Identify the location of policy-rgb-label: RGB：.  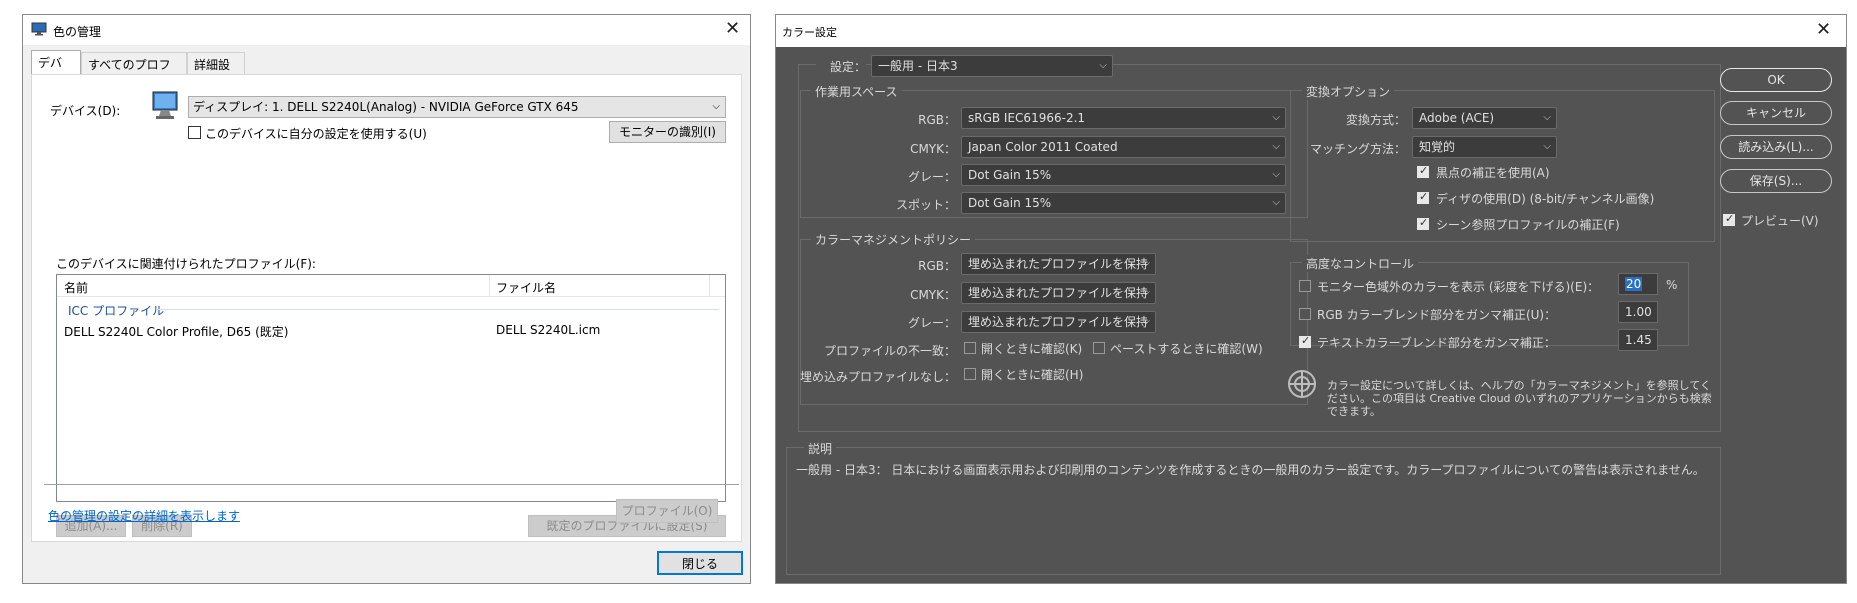
(937, 266).